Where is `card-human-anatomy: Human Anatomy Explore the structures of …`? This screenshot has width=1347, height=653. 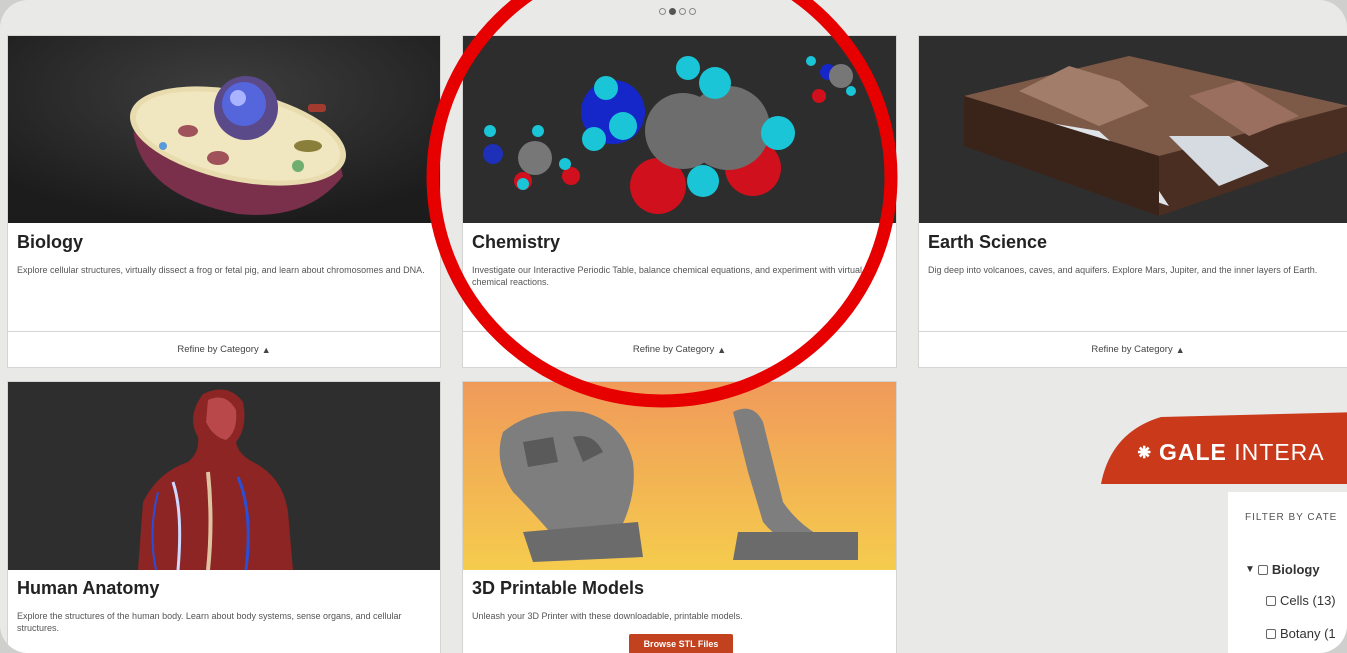
card-human-anatomy: Human Anatomy Explore the structures of … is located at coordinates (224, 517).